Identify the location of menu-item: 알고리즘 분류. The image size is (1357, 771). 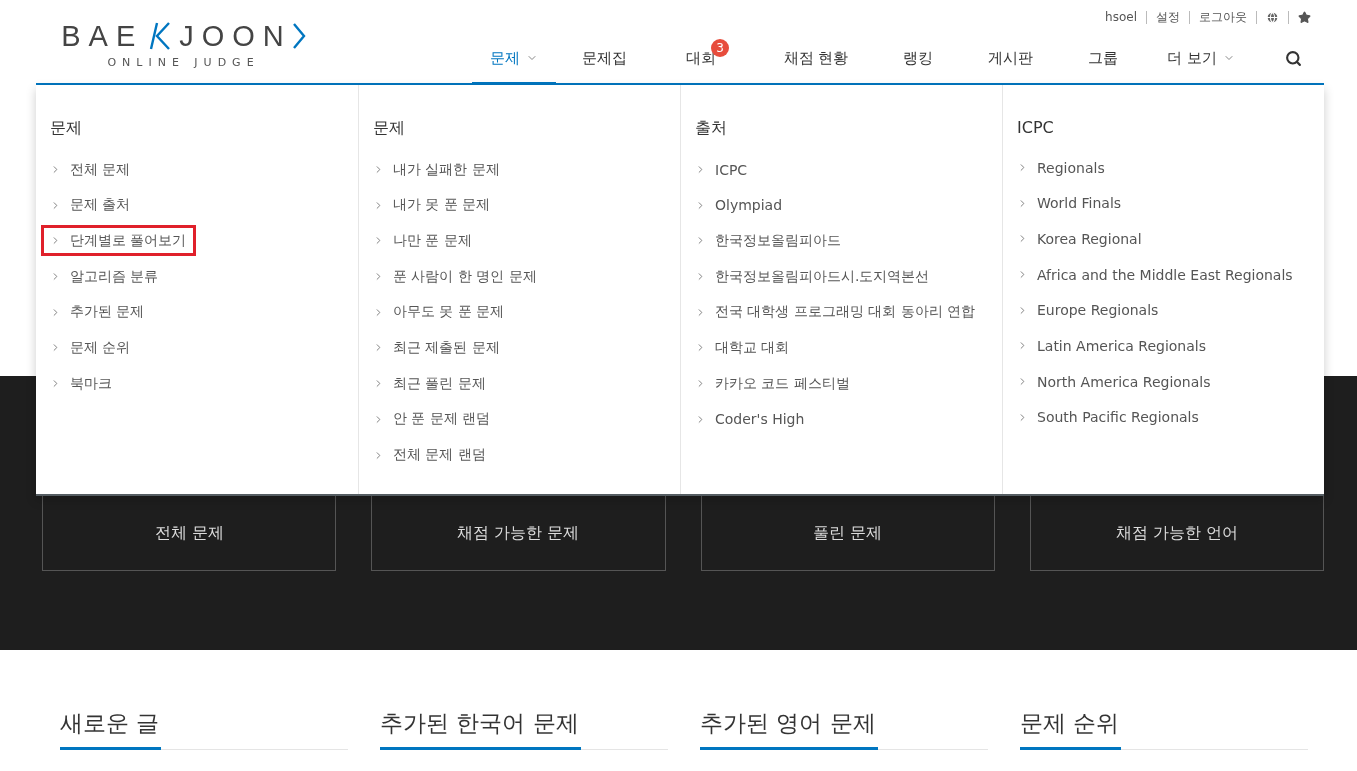
(105, 277).